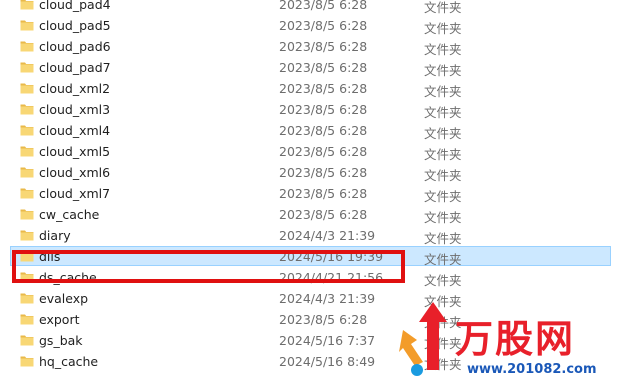  I want to click on file-name: evalexp, so click(63, 298).